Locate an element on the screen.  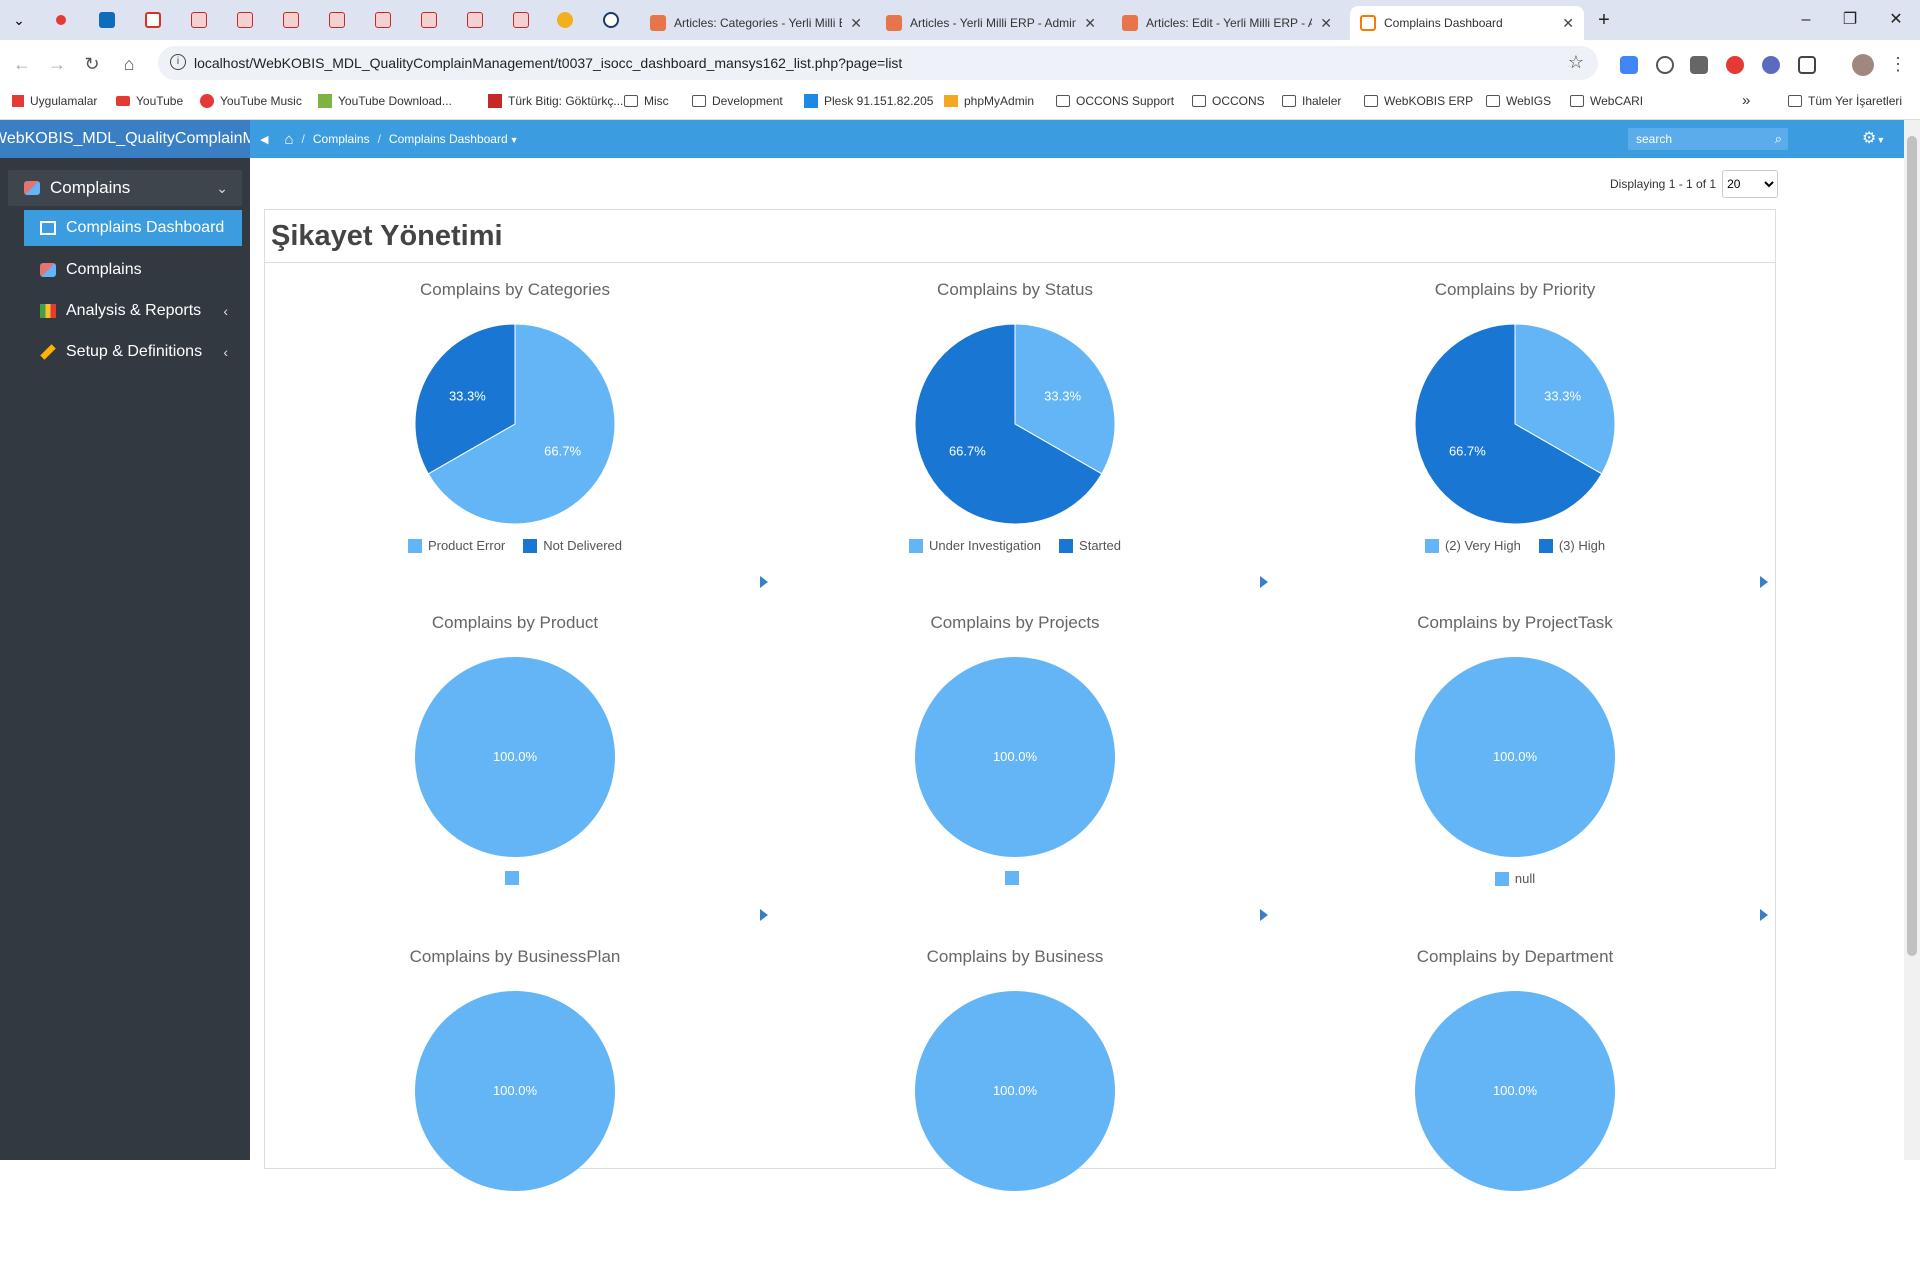
sidebar-item-complains-dashboard: Complains Dashboard is located at coordinates (133, 228).